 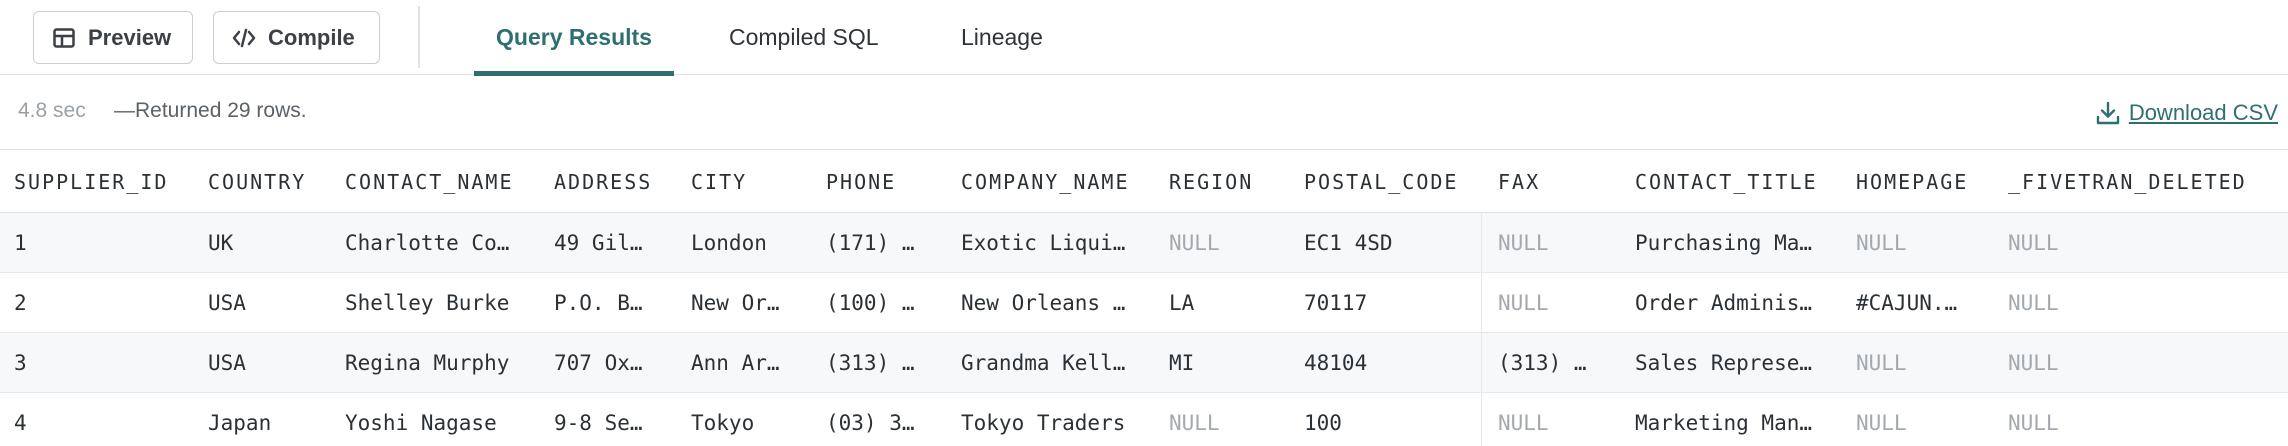 I want to click on code-icon, so click(x=244, y=38).